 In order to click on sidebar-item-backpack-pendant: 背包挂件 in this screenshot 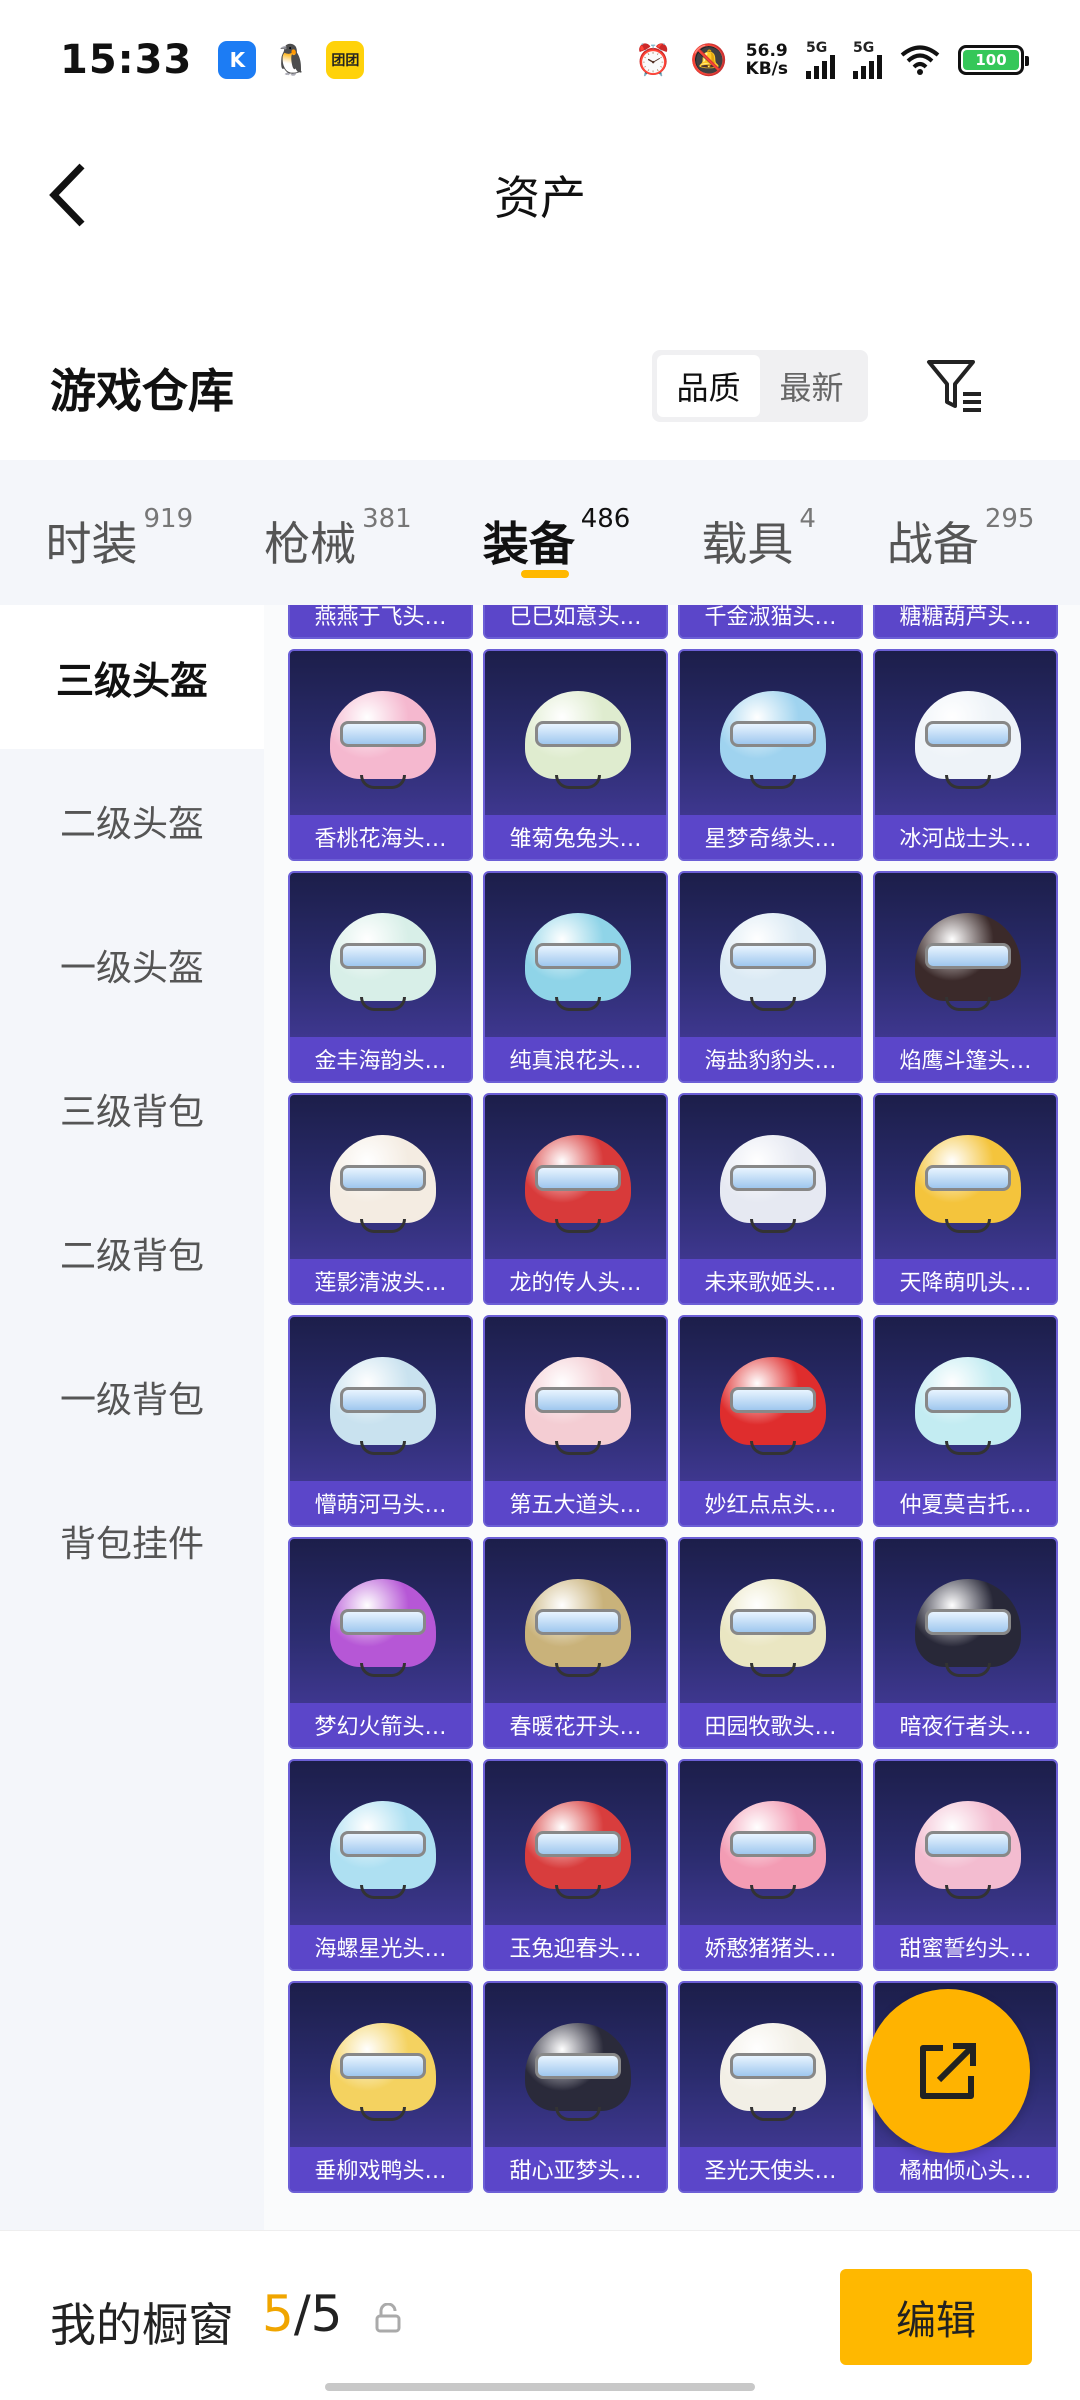, I will do `click(132, 1541)`.